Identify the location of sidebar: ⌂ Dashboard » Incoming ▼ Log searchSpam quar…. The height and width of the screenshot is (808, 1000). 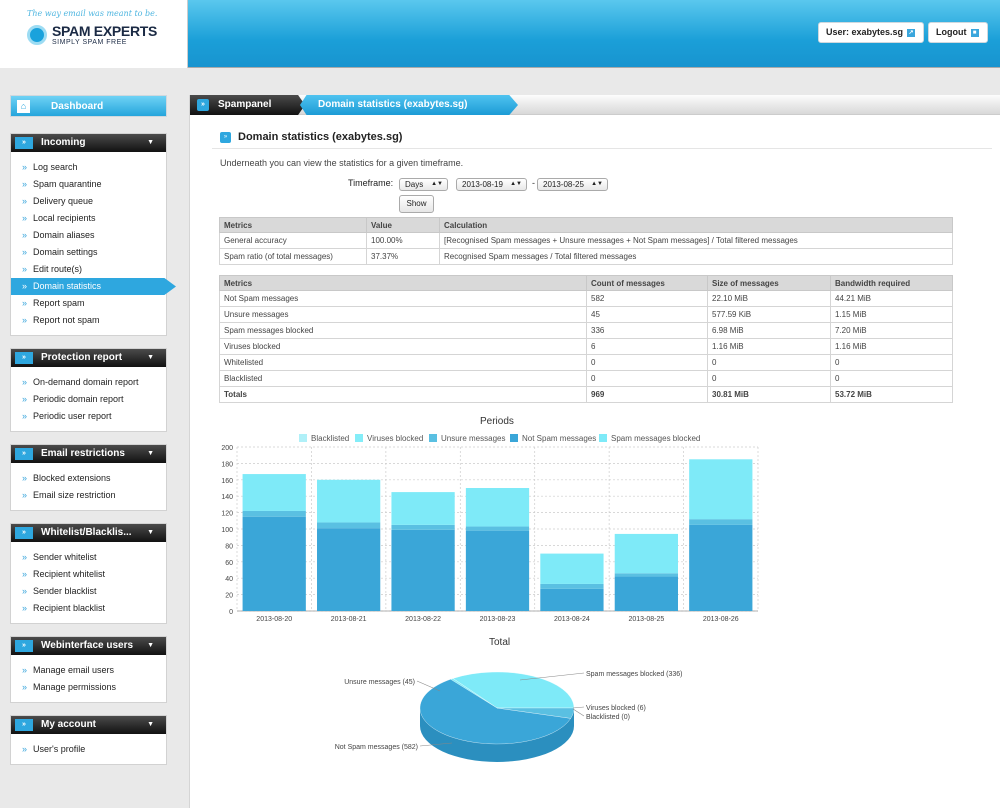
(93, 436).